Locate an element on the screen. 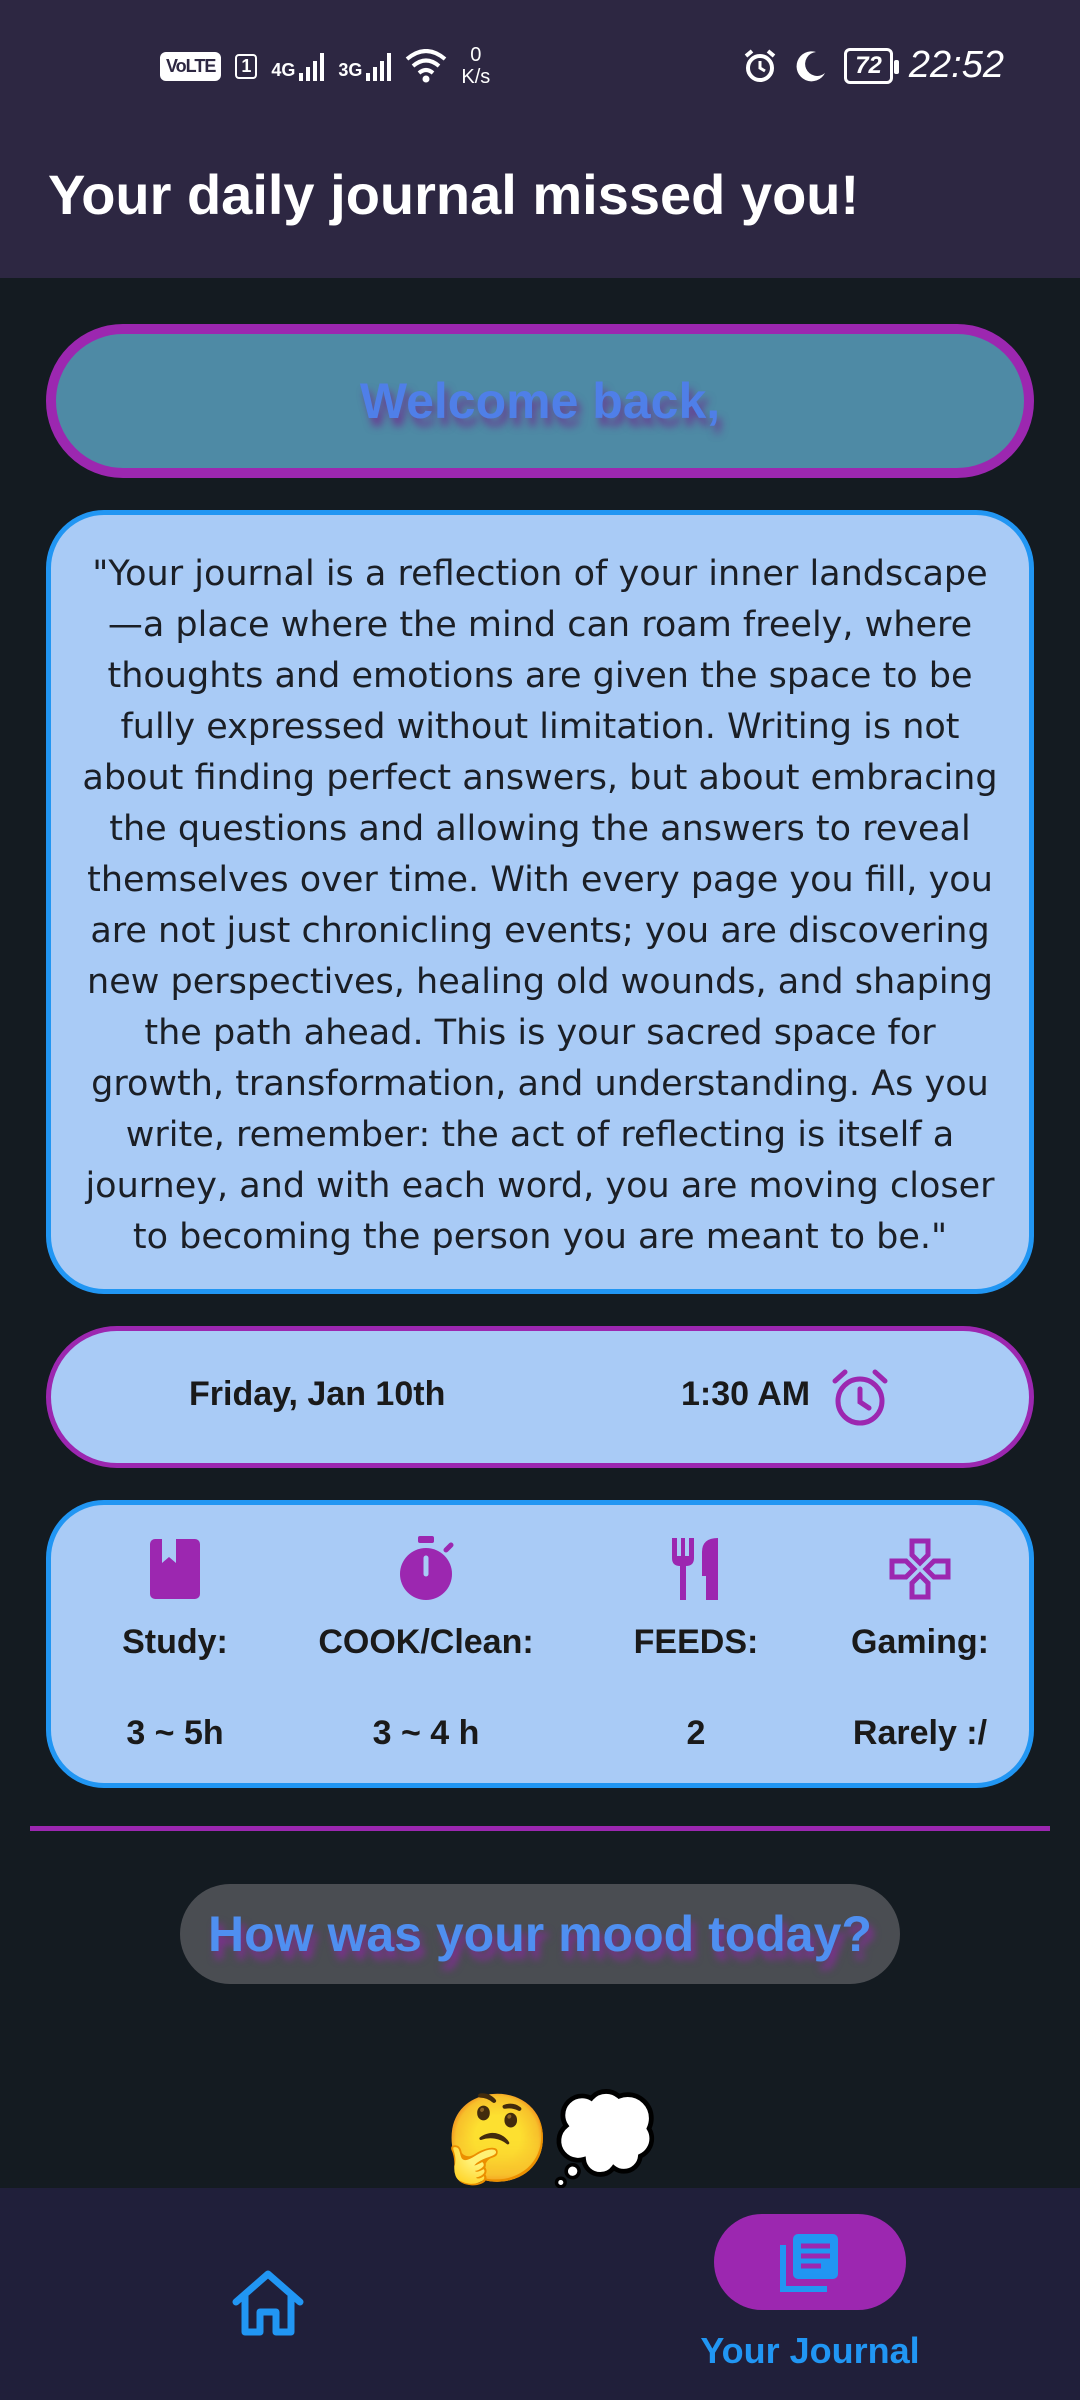  bottom-navigation: Your Journal is located at coordinates (540, 2294).